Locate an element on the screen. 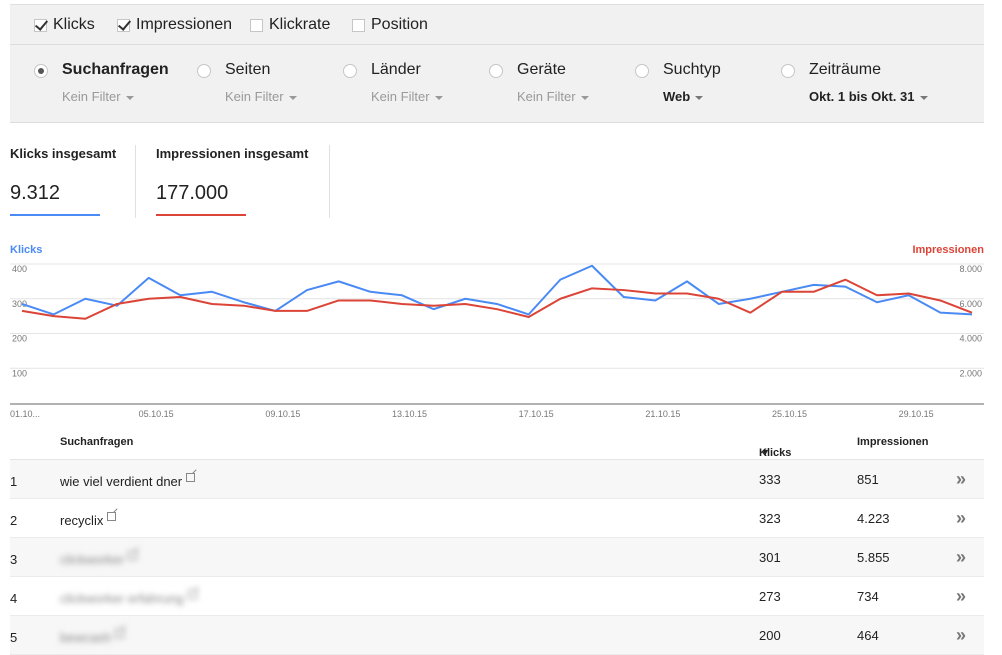 The height and width of the screenshot is (655, 1002). row-query: recyclix is located at coordinates (88, 520).